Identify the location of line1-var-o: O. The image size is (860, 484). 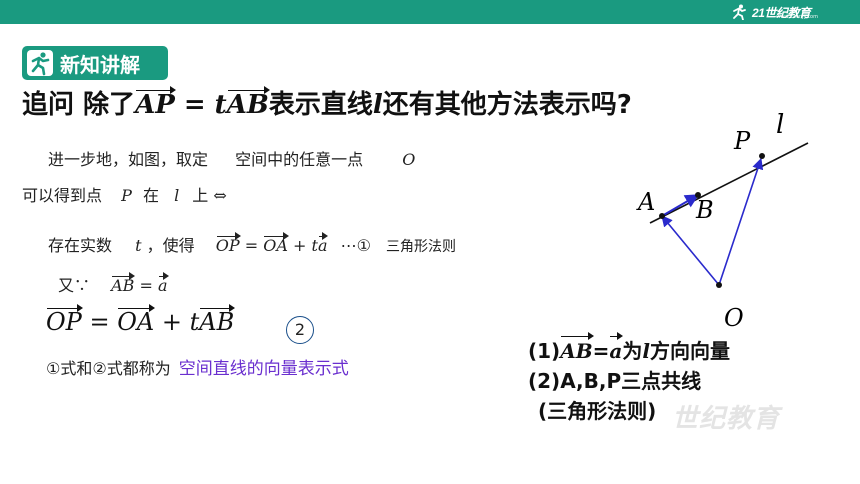
(409, 159).